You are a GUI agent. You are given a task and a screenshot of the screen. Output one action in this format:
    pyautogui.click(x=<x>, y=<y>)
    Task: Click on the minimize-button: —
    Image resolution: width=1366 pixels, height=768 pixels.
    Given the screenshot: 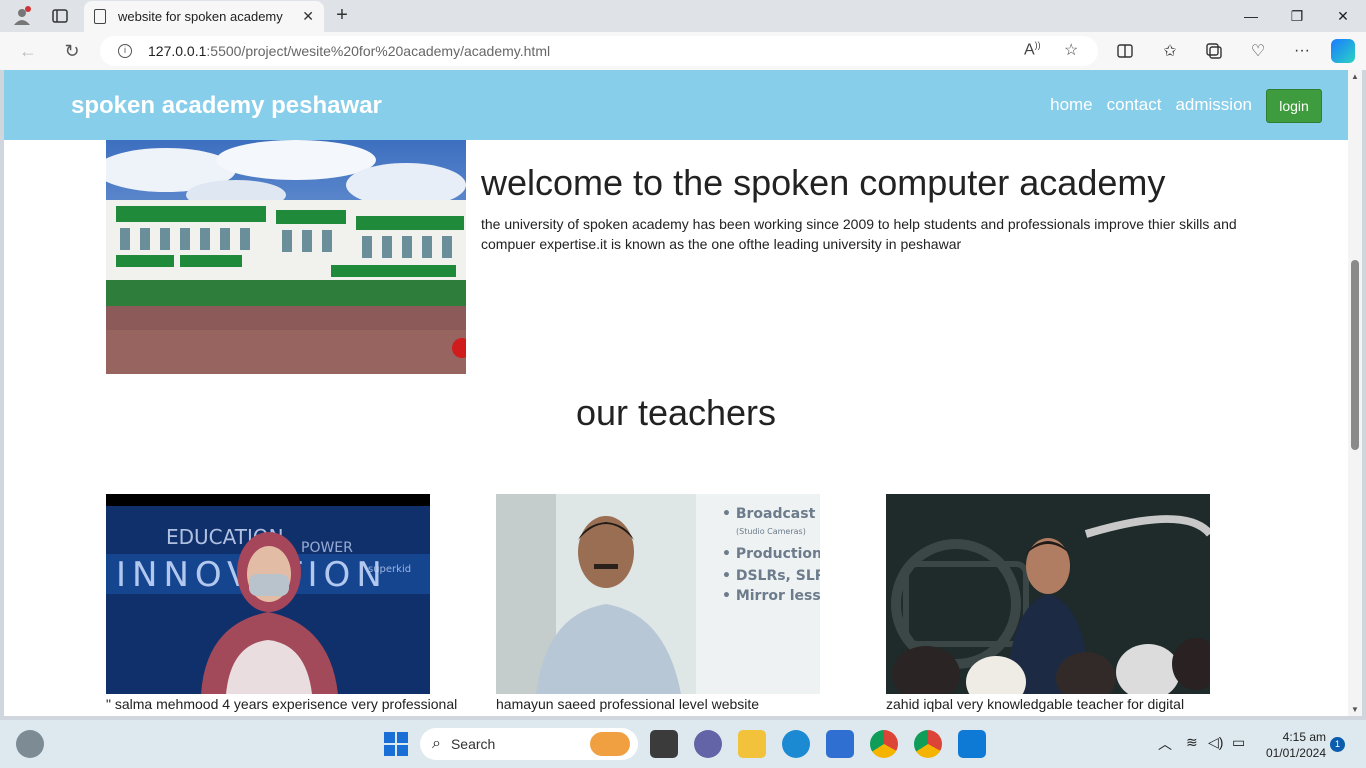 What is the action you would take?
    pyautogui.click(x=1251, y=16)
    